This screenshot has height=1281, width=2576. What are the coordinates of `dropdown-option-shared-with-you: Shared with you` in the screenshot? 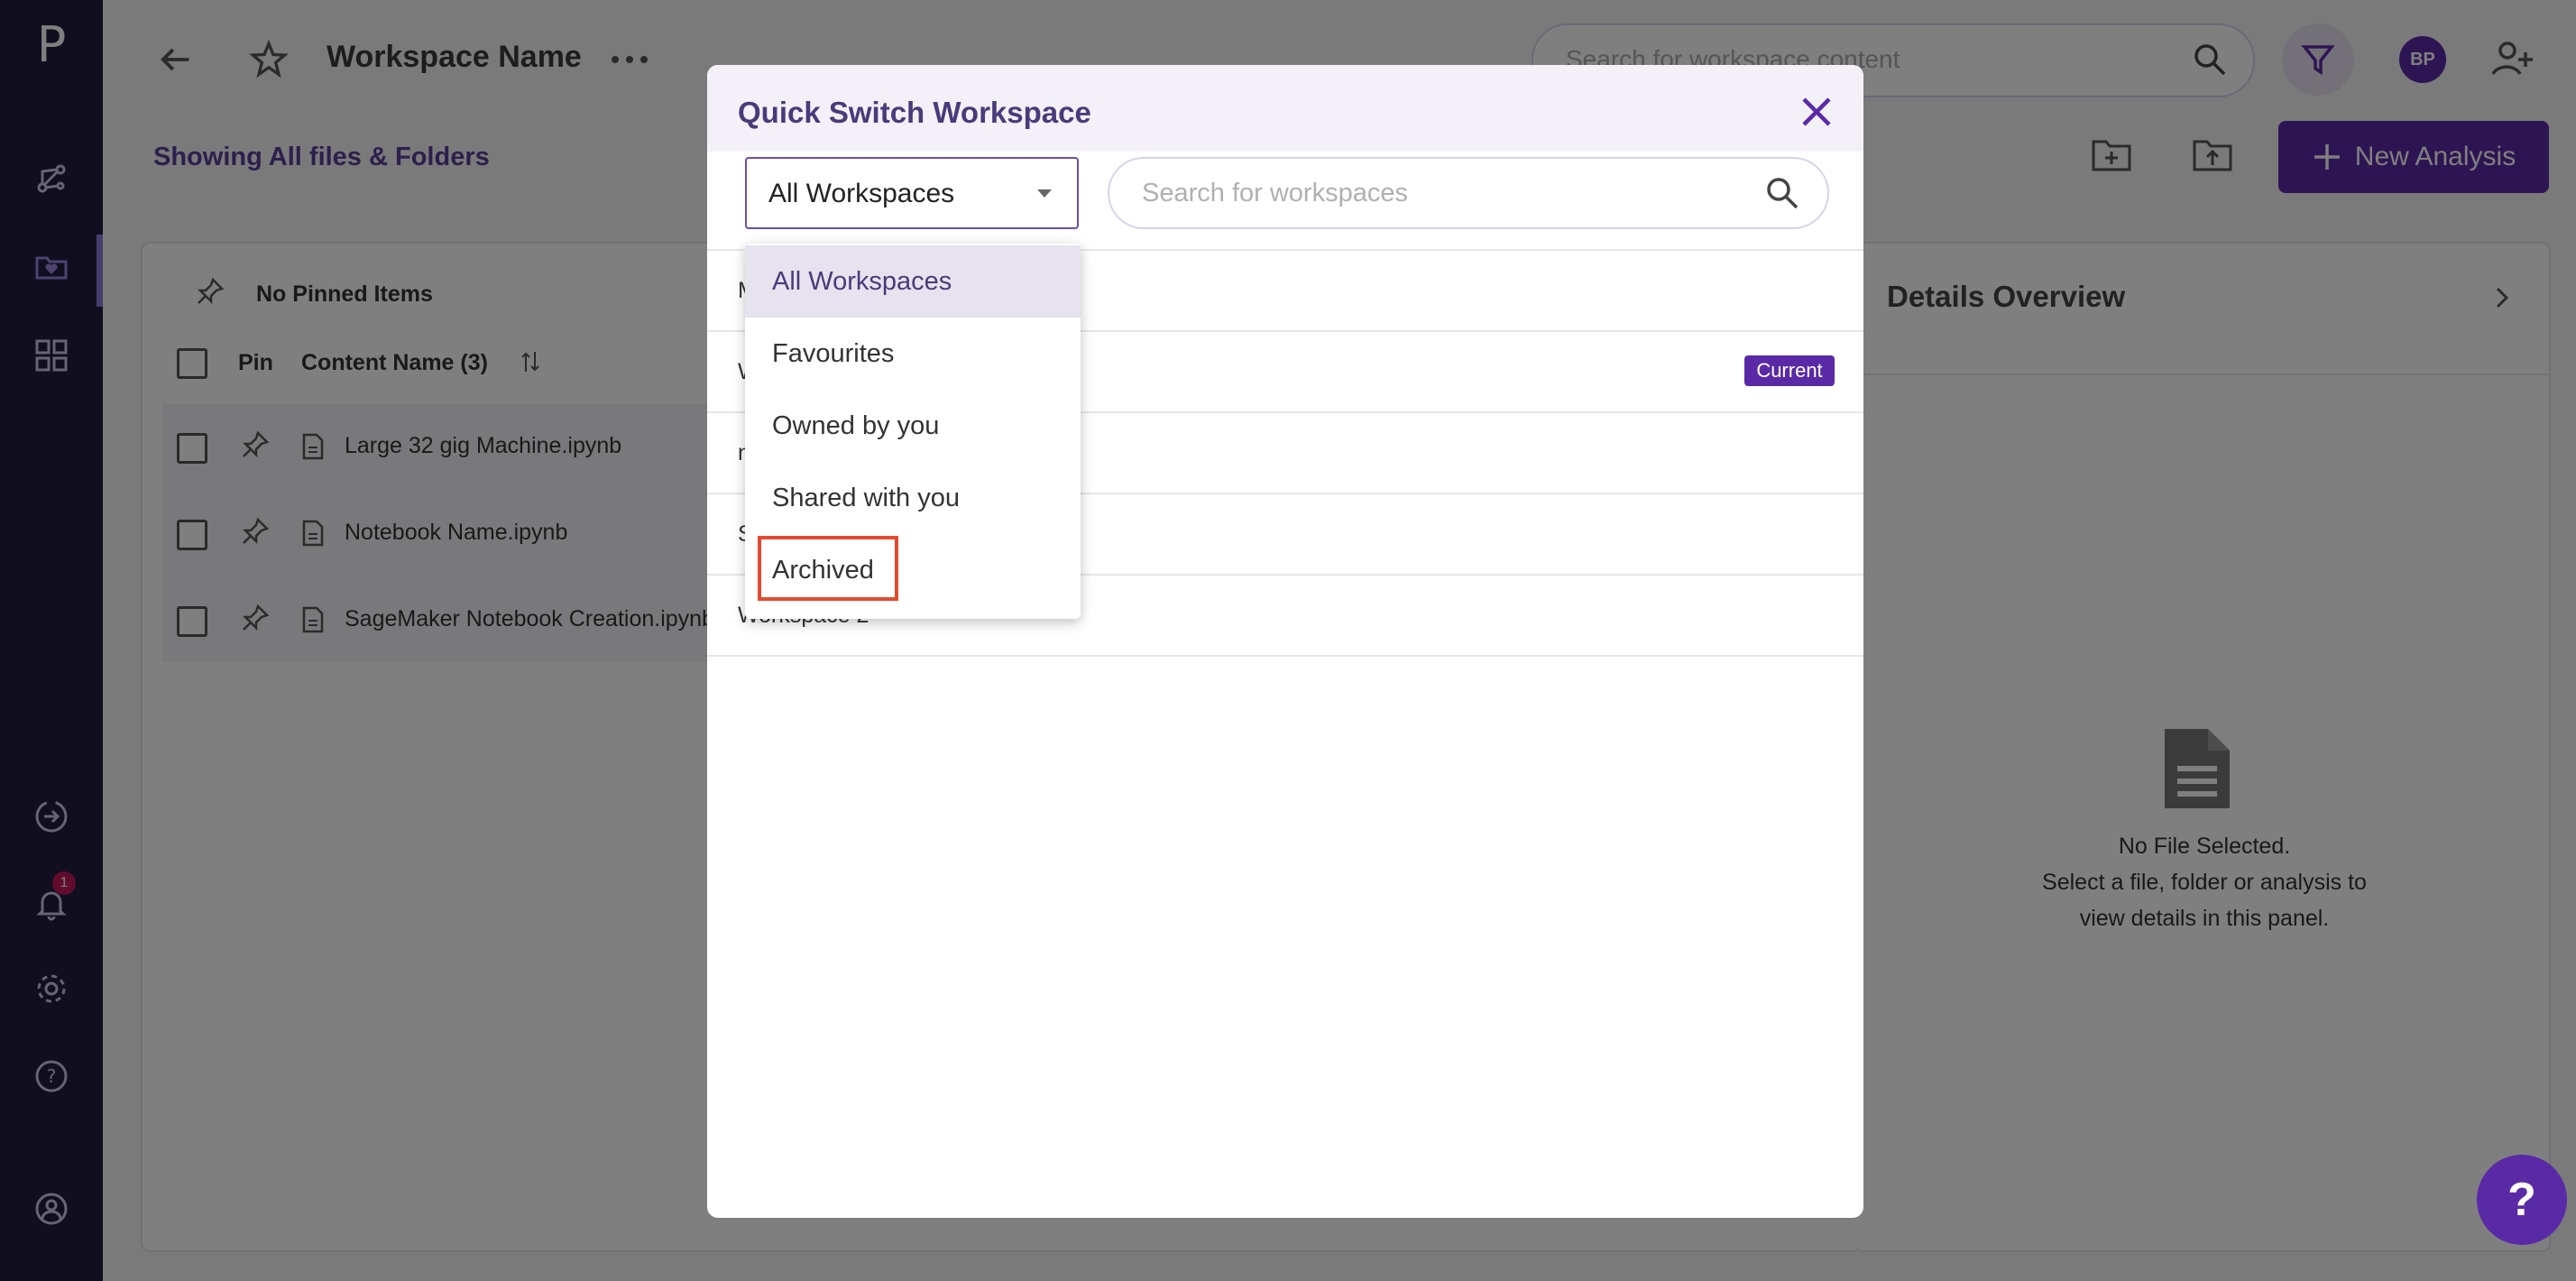 It's located at (913, 498).